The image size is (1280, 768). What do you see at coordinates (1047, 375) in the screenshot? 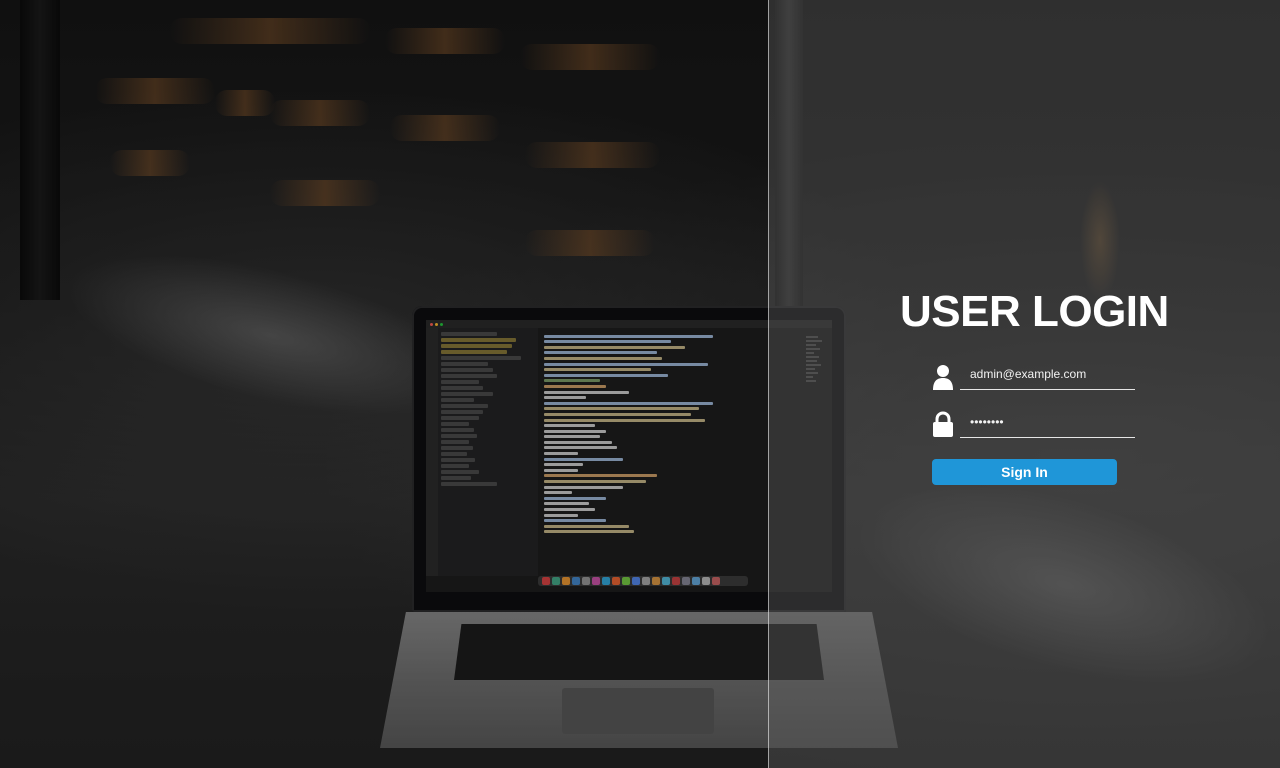
I see `email-input` at bounding box center [1047, 375].